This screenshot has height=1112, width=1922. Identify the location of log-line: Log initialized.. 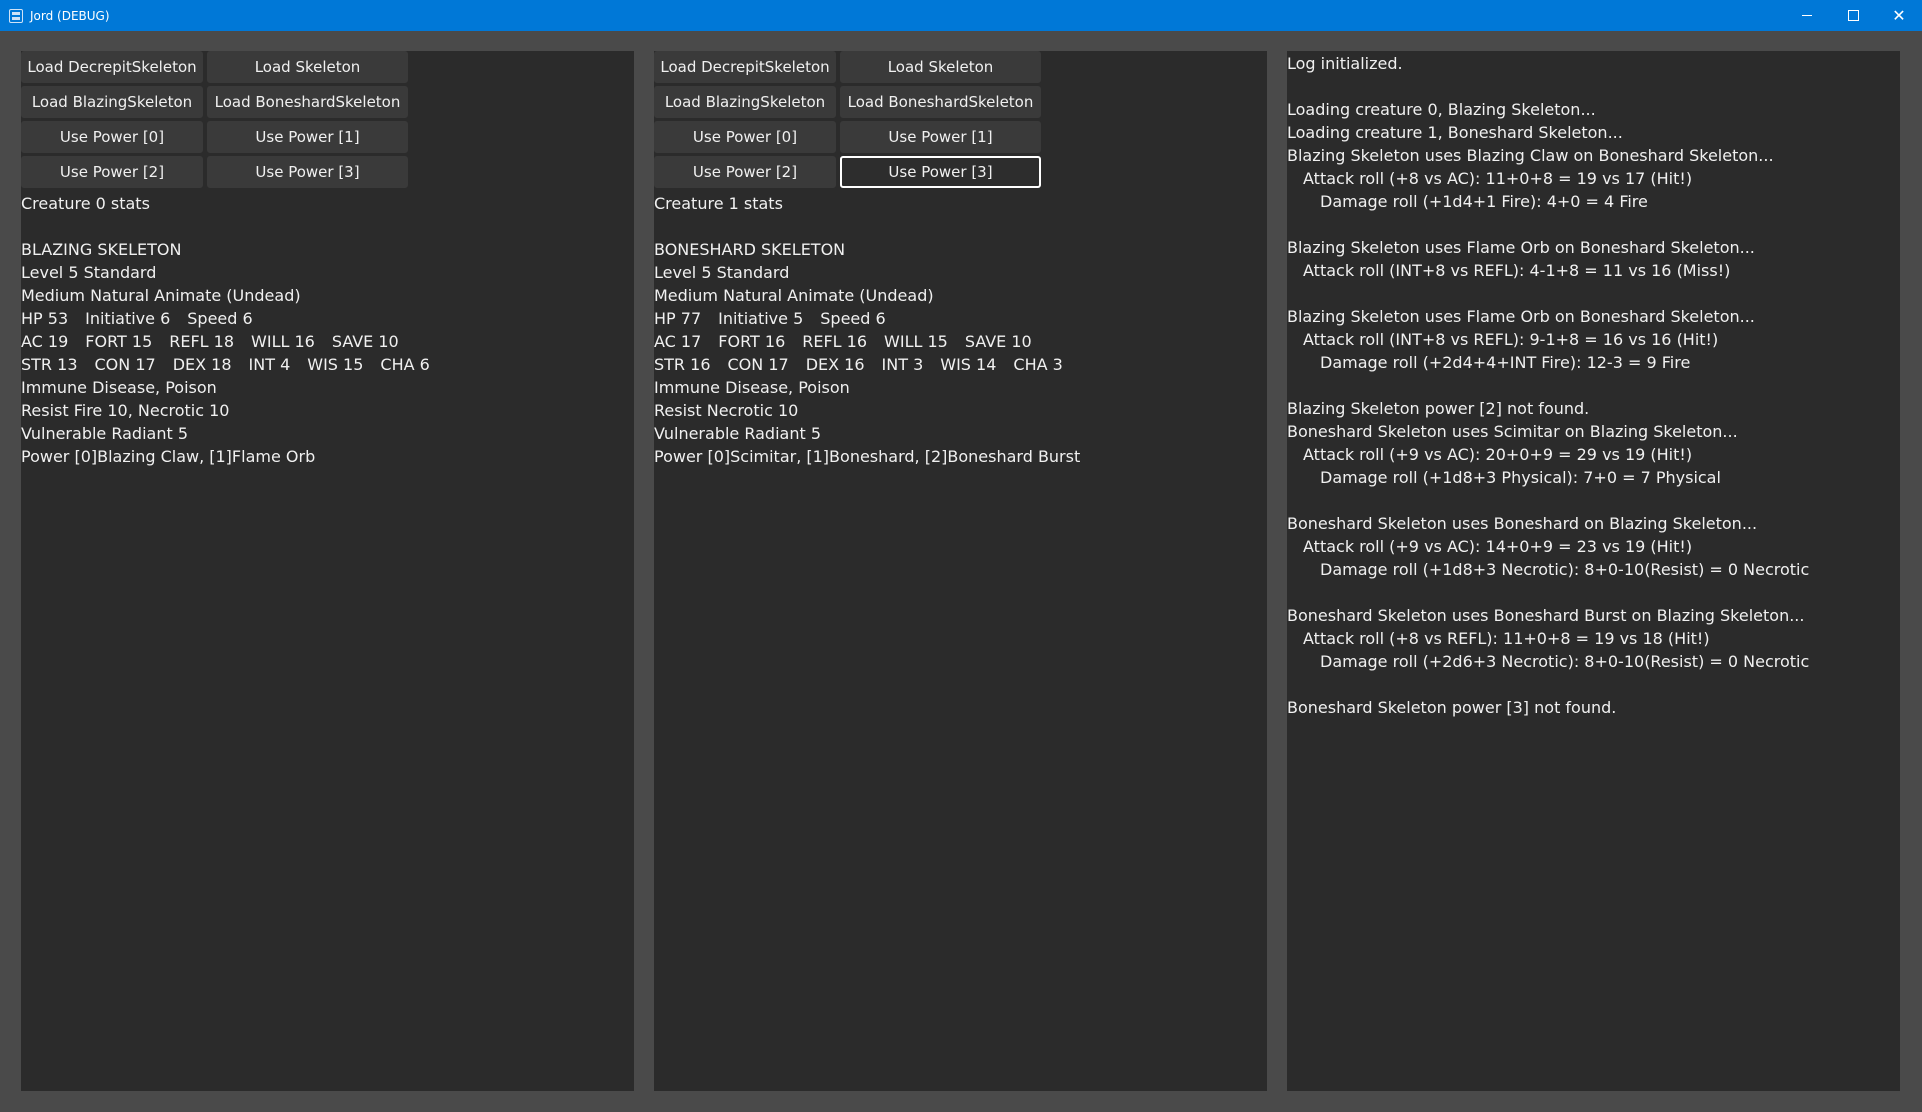
(1345, 63).